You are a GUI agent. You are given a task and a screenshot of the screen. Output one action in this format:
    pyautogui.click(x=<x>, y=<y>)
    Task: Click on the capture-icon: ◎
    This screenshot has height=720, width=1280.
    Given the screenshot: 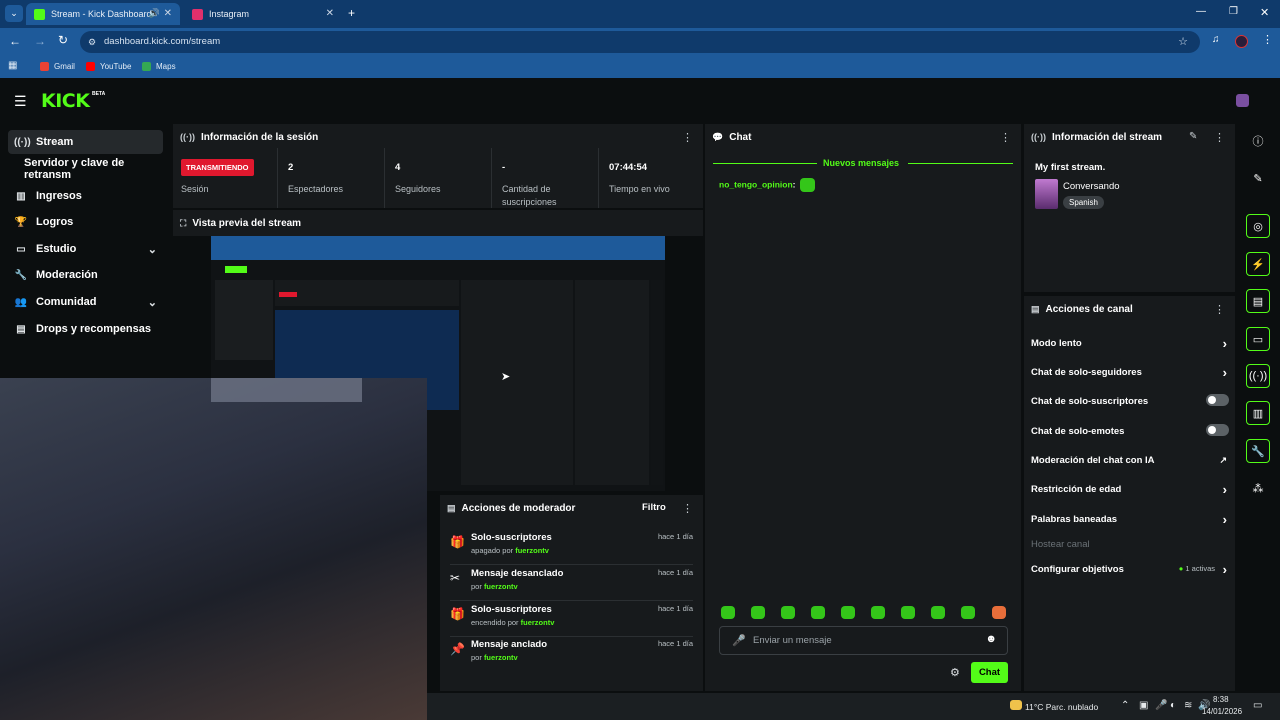 What is the action you would take?
    pyautogui.click(x=1258, y=226)
    